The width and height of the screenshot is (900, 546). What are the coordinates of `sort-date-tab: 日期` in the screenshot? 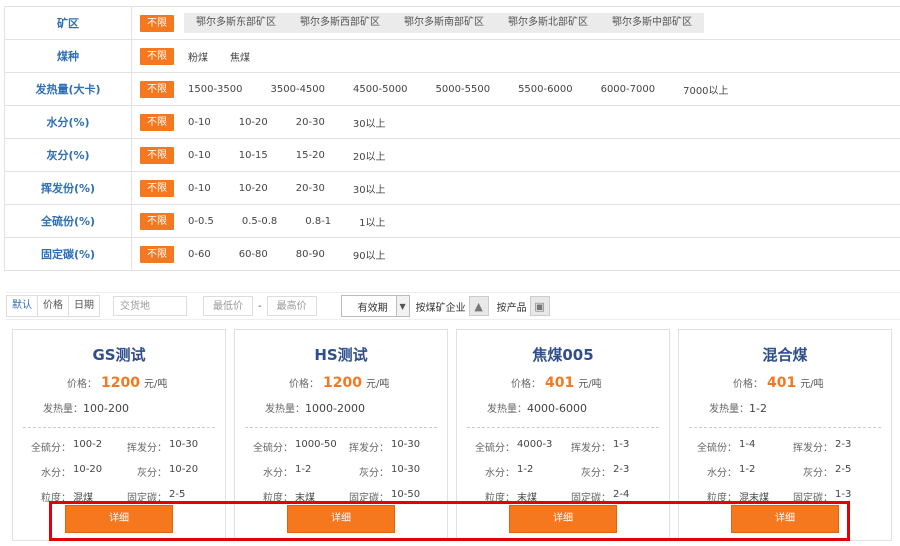 It's located at (84, 306).